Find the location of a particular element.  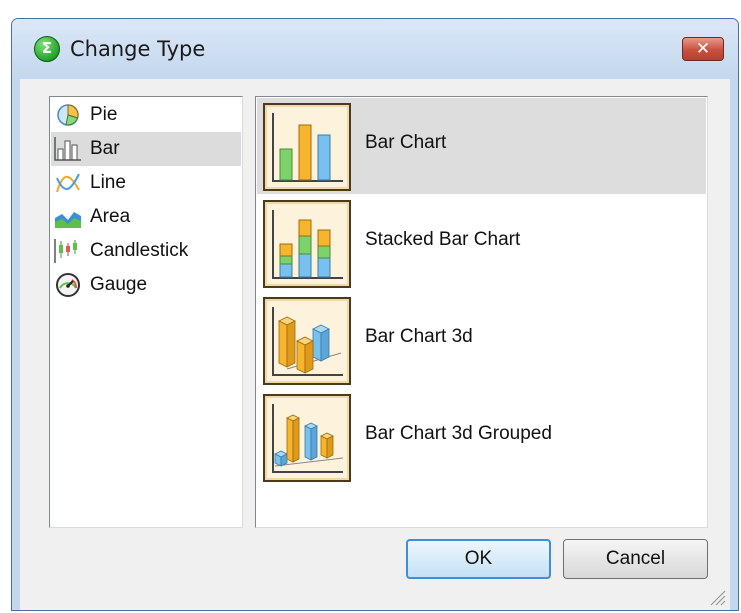

pie-icon is located at coordinates (68, 115).